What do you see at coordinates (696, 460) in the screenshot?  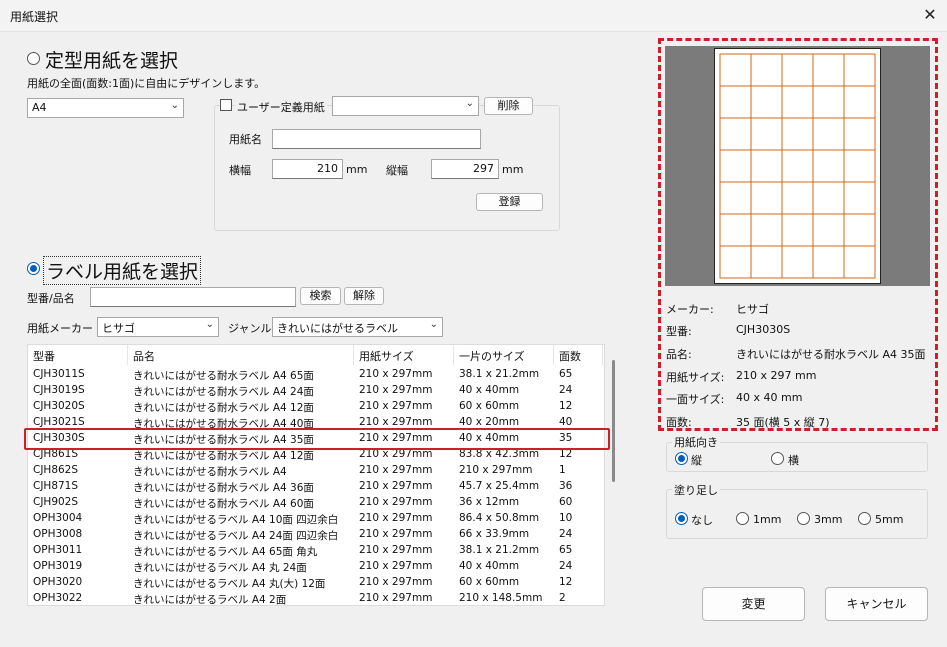 I see `orientation-portrait-label: 縦` at bounding box center [696, 460].